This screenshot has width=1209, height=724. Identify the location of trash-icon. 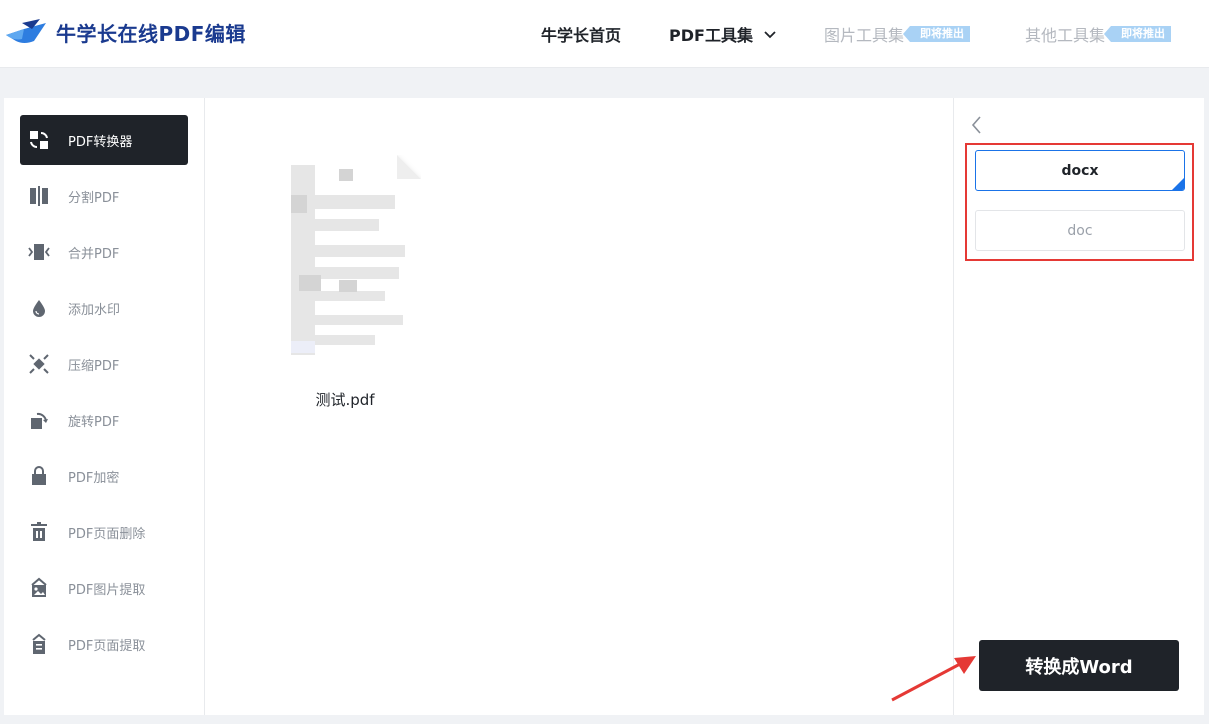
(39, 532).